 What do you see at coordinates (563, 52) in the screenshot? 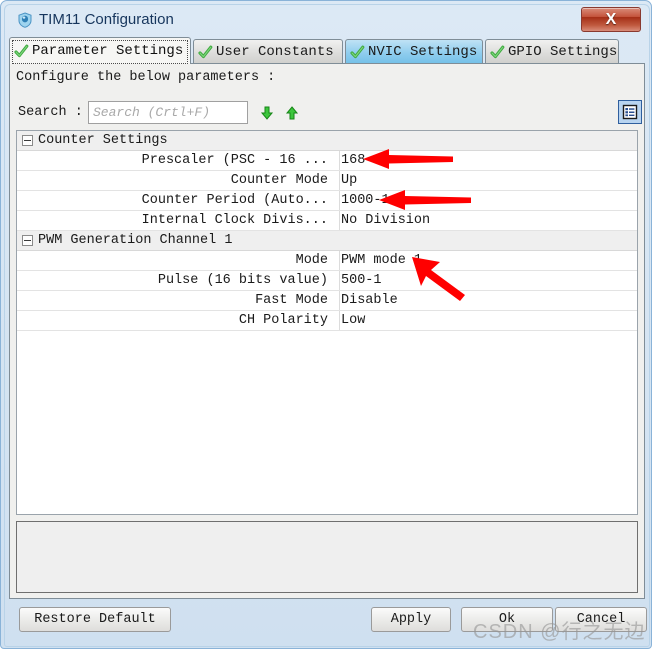
I see `tab-label: GPIO Settings` at bounding box center [563, 52].